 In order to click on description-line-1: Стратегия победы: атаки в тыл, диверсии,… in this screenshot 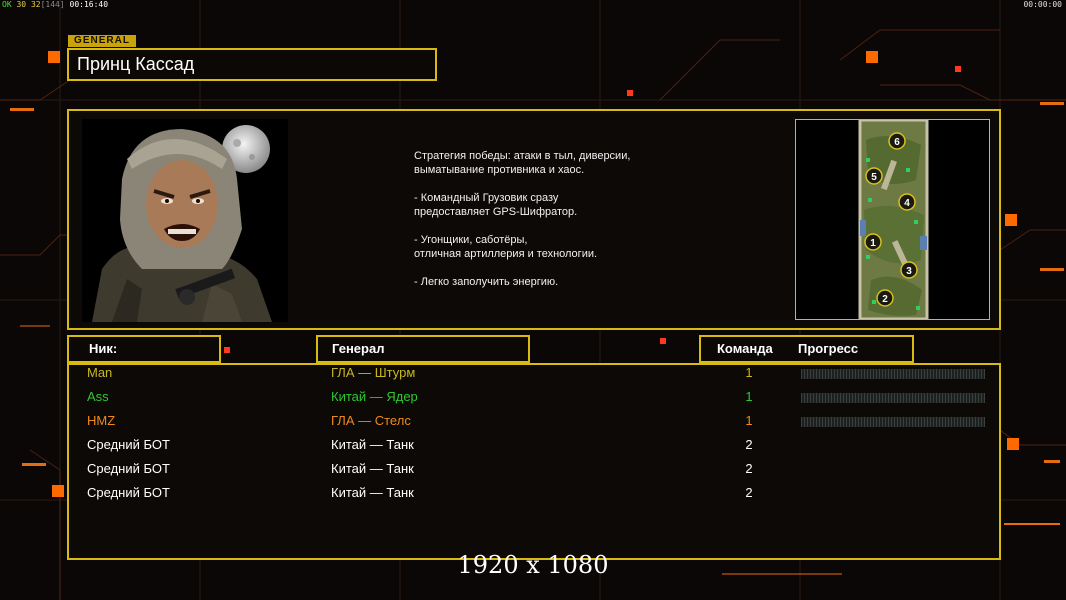, I will do `click(522, 163)`.